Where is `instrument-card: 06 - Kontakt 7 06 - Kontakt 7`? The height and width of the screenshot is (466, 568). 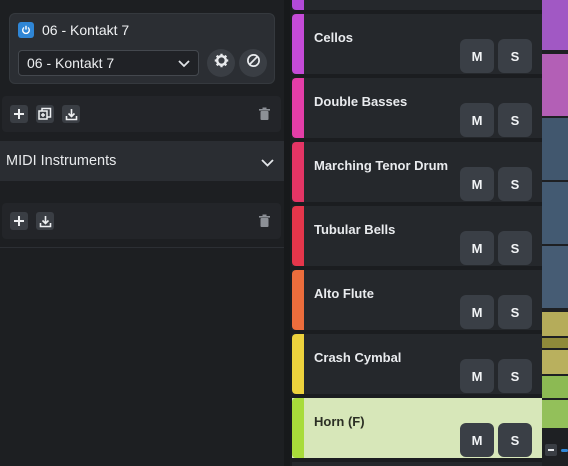 instrument-card: 06 - Kontakt 7 06 - Kontakt 7 is located at coordinates (142, 48).